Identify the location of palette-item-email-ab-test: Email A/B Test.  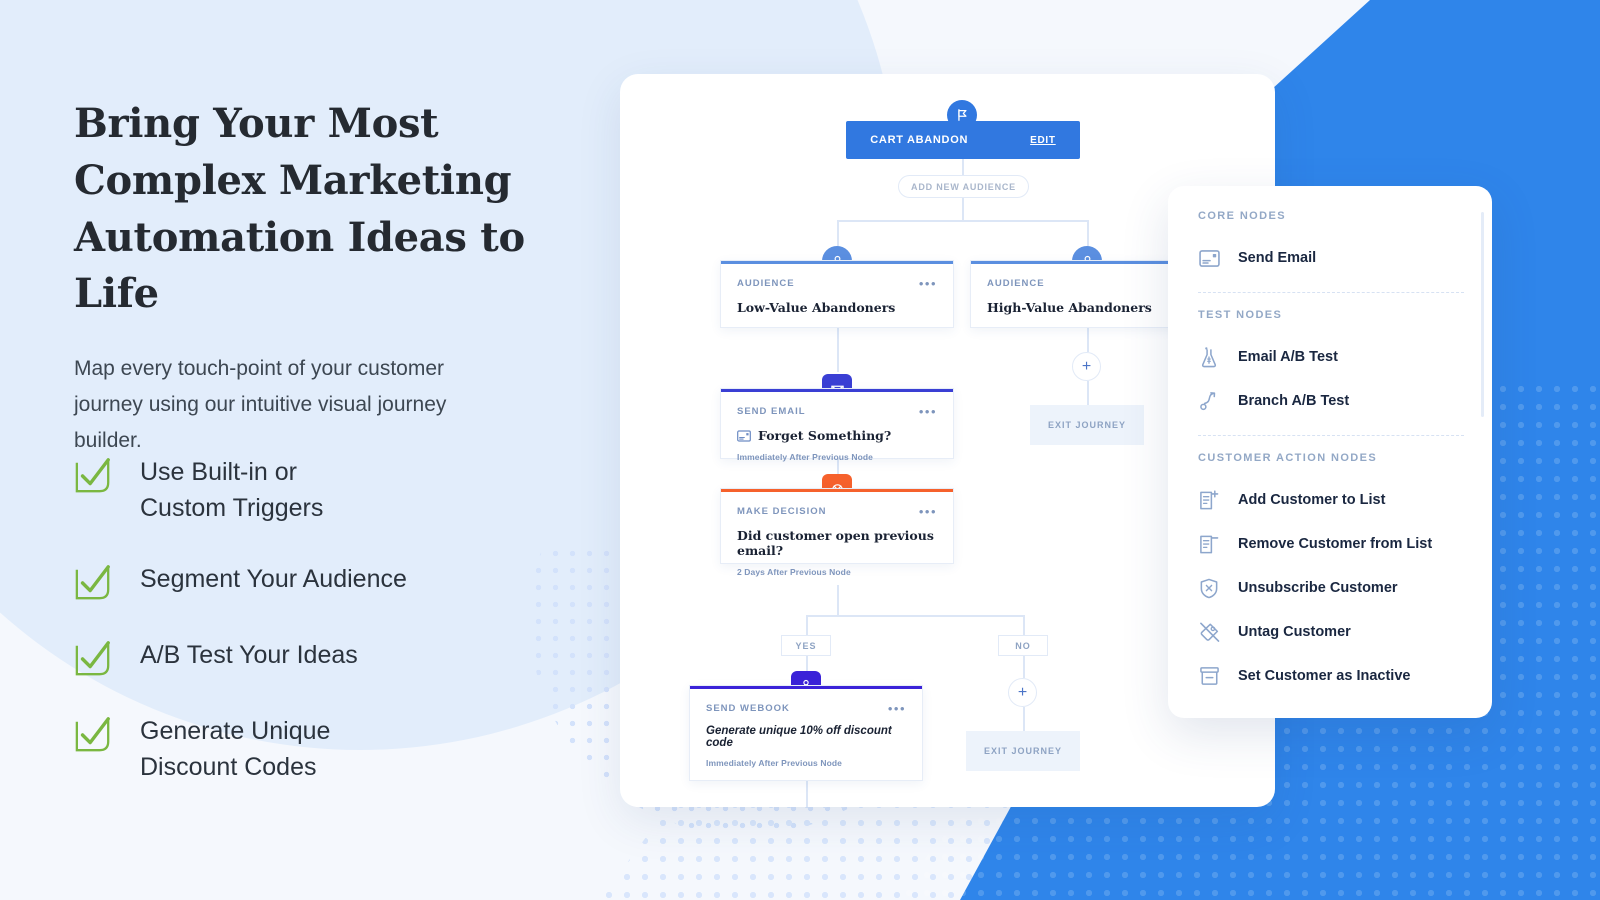
(1331, 357).